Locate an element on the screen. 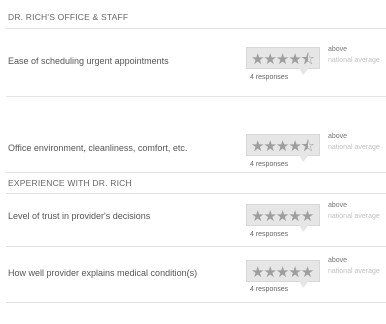 This screenshot has height=324, width=386. section-title-office-staff: DR. RICH'S OFFICE & STAFF is located at coordinates (68, 17).